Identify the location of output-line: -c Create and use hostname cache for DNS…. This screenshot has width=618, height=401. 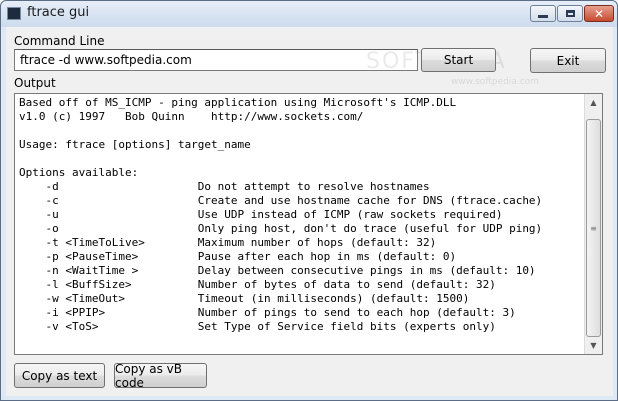
(281, 200).